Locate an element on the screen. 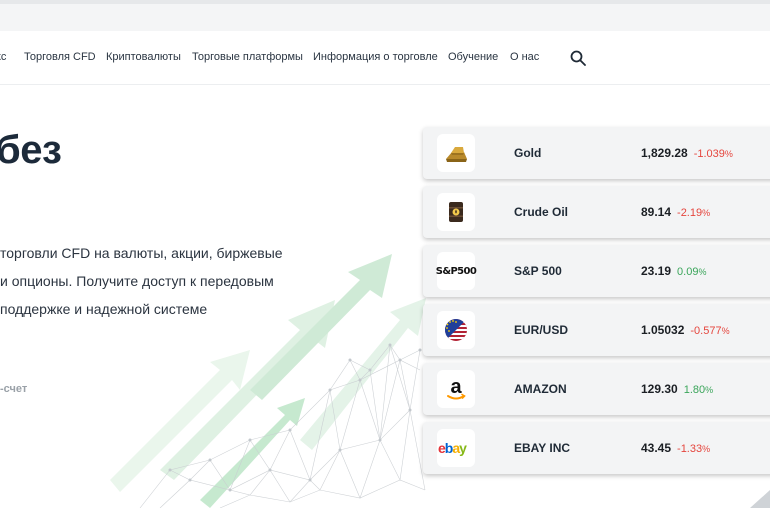  change-value: -1.33 is located at coordinates (690, 449).